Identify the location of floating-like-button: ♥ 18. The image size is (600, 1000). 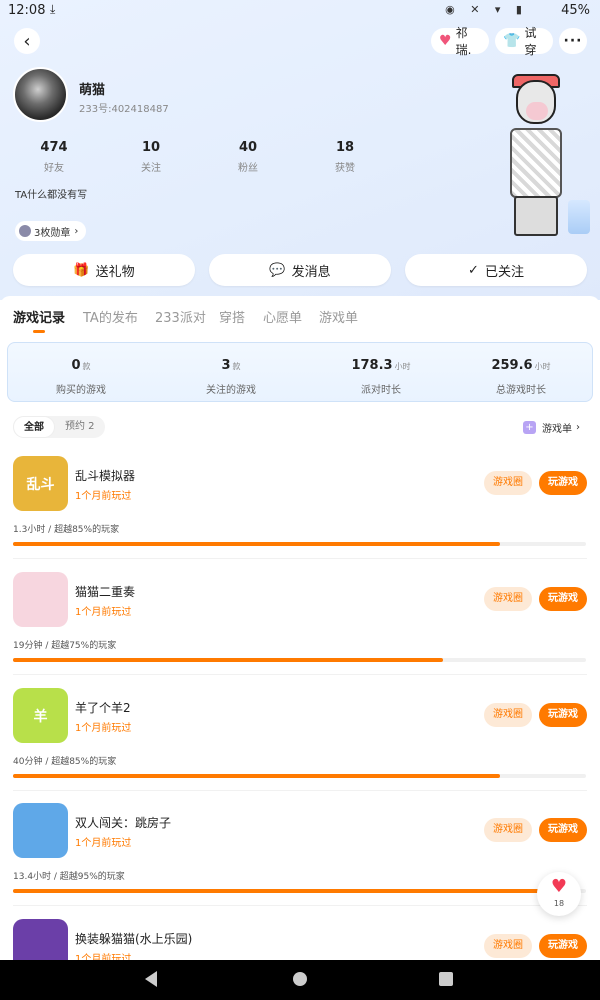
(559, 894).